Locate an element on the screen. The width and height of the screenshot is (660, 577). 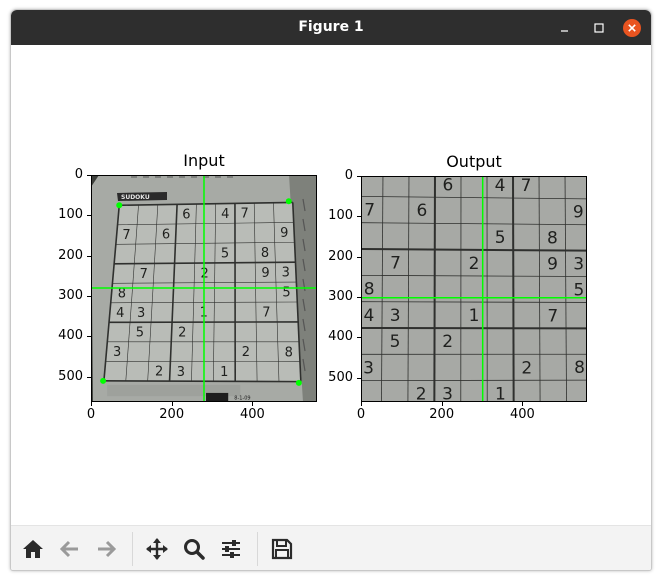
output-y-tick-label: 500 is located at coordinates (340, 377).